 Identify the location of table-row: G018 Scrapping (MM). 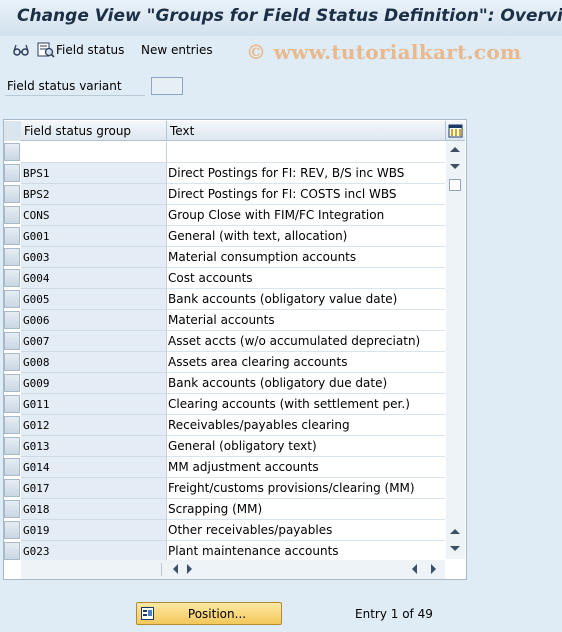
(224, 509).